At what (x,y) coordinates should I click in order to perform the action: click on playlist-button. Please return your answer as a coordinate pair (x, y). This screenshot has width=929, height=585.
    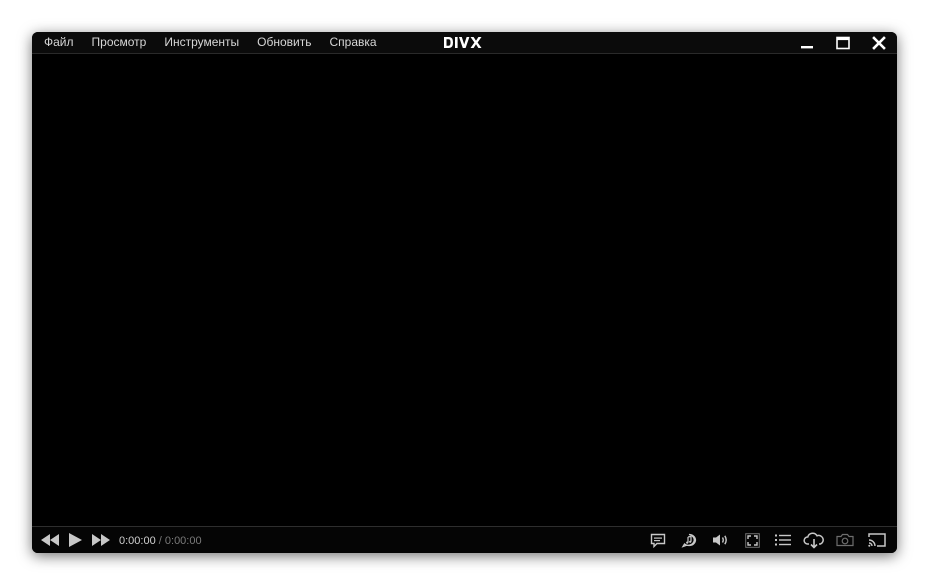
    Looking at the image, I should click on (783, 540).